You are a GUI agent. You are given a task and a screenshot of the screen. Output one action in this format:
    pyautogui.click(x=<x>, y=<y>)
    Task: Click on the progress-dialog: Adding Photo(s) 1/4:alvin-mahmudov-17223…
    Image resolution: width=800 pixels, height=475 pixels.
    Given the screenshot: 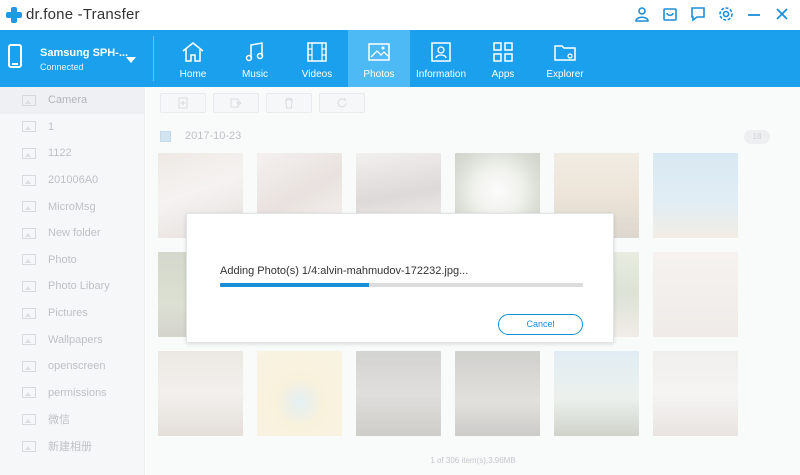 What is the action you would take?
    pyautogui.click(x=400, y=278)
    